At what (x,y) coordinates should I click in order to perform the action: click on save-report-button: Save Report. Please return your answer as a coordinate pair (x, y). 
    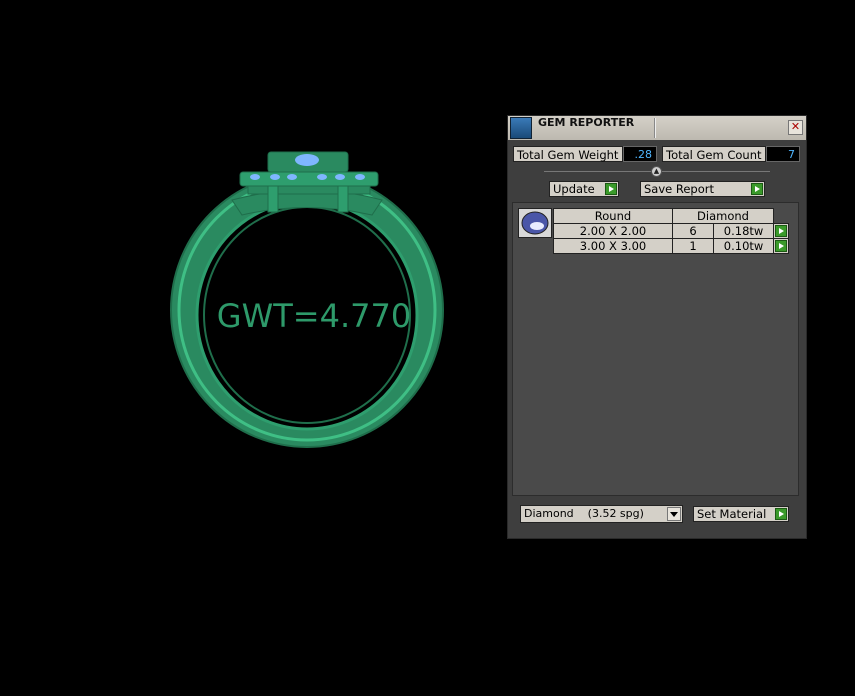
    Looking at the image, I should click on (702, 189).